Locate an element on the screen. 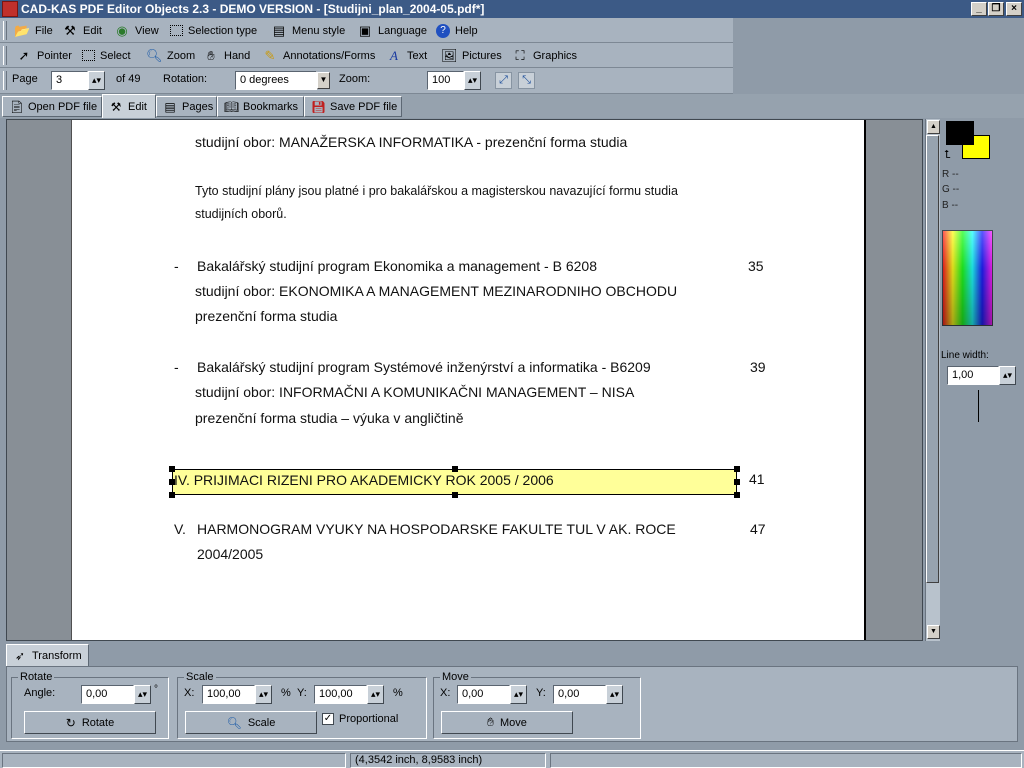 This screenshot has height=768, width=1024. scale-x-input: 100,00 is located at coordinates (228, 694).